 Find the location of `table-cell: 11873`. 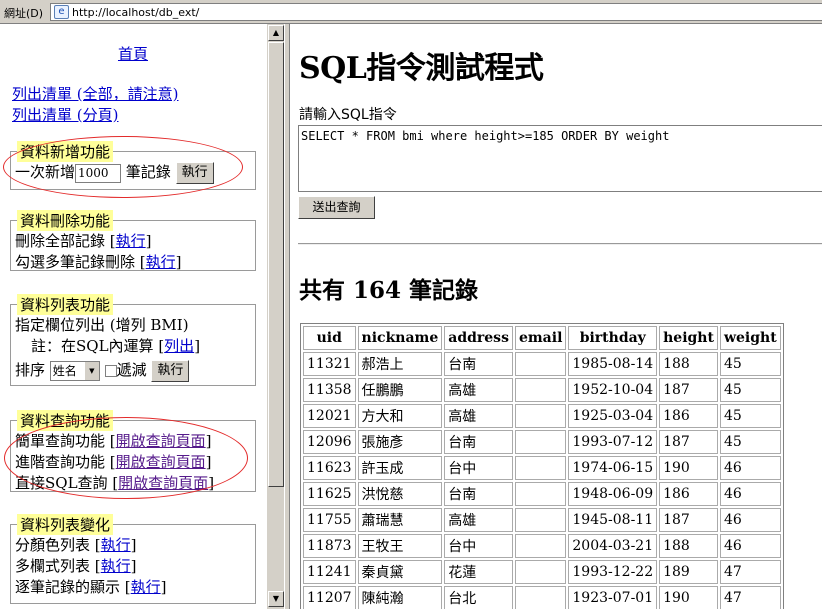

table-cell: 11873 is located at coordinates (329, 546).